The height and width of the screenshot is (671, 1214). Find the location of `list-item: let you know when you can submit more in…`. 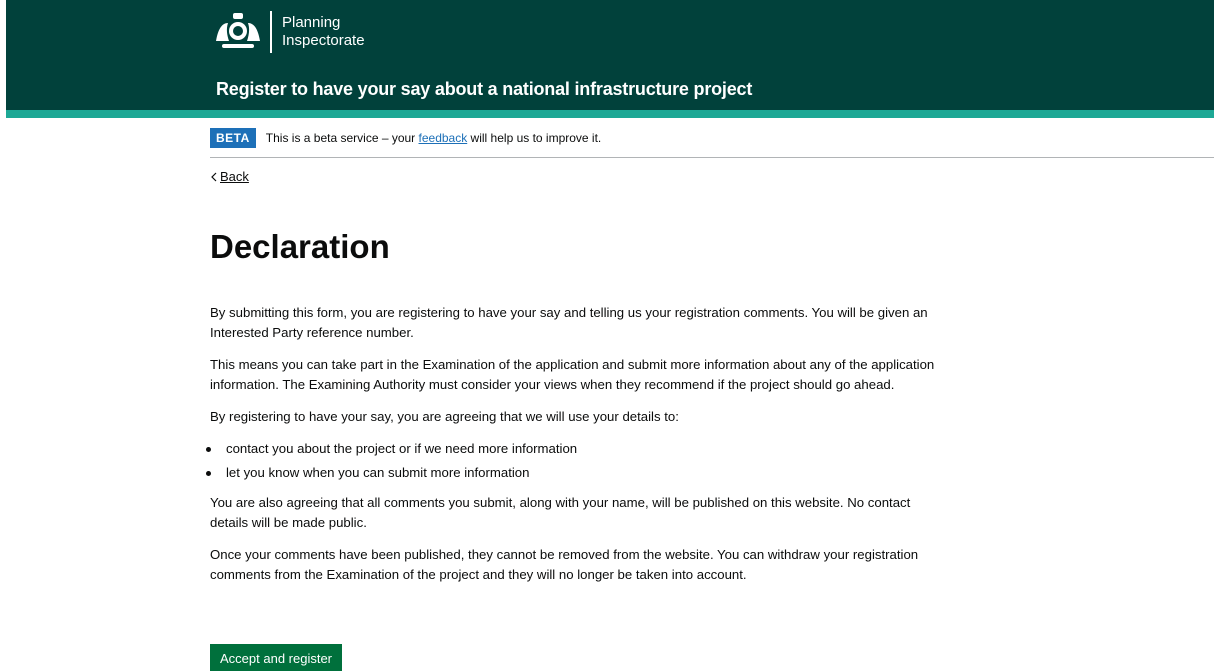

list-item: let you know when you can submit more in… is located at coordinates (578, 473).